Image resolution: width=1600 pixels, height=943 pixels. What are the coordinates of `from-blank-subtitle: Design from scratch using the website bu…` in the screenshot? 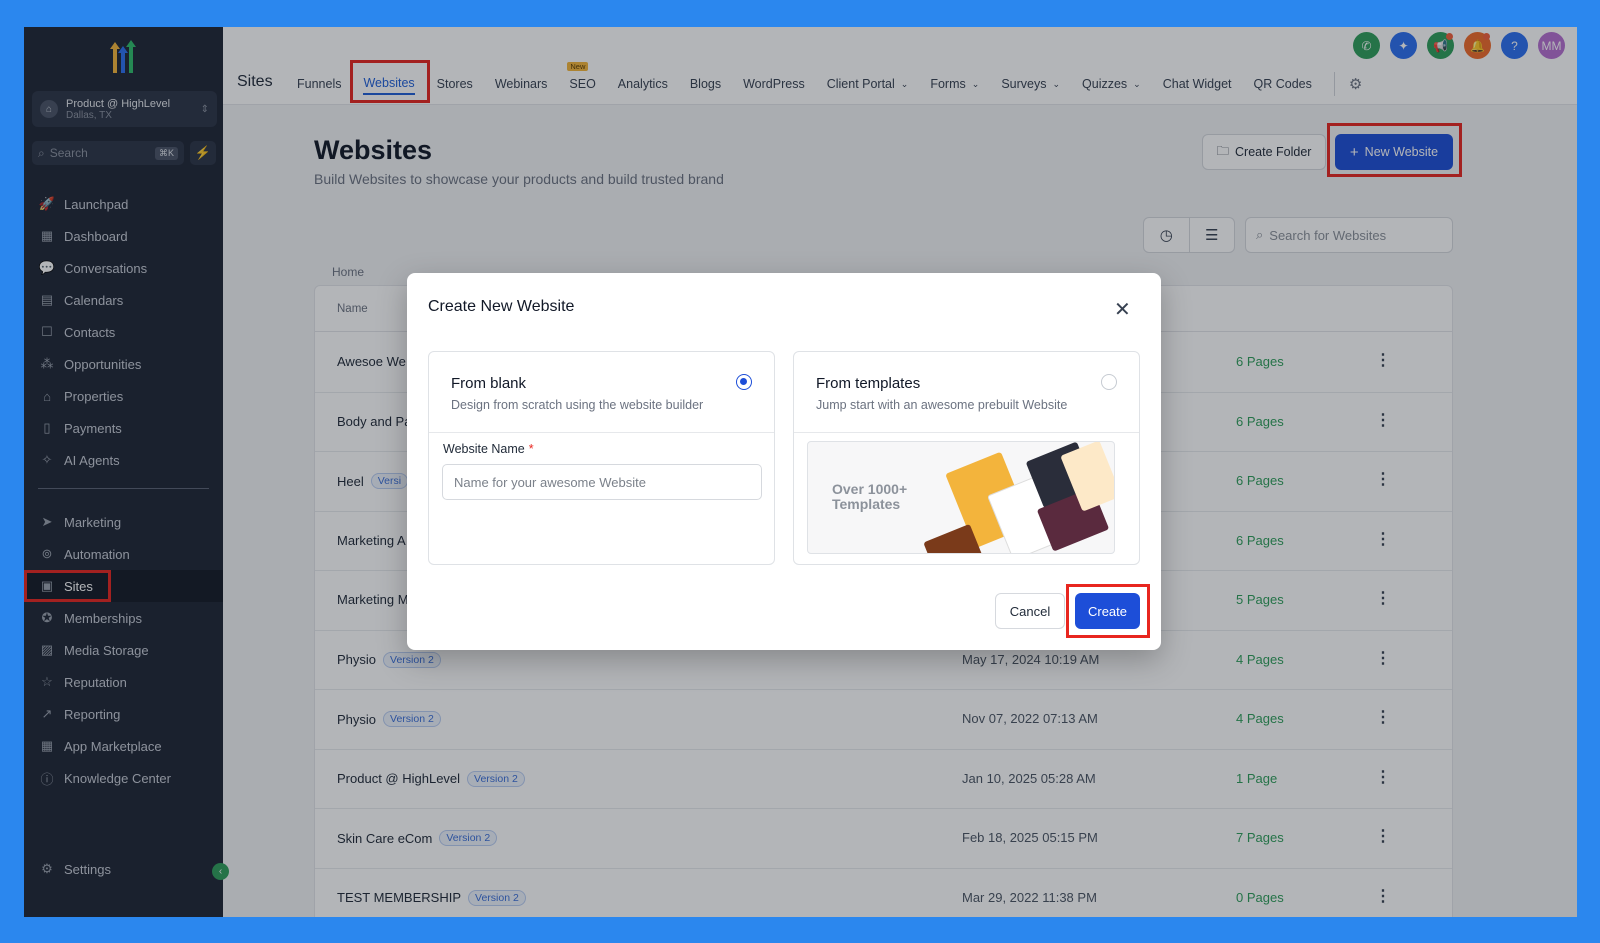 It's located at (577, 405).